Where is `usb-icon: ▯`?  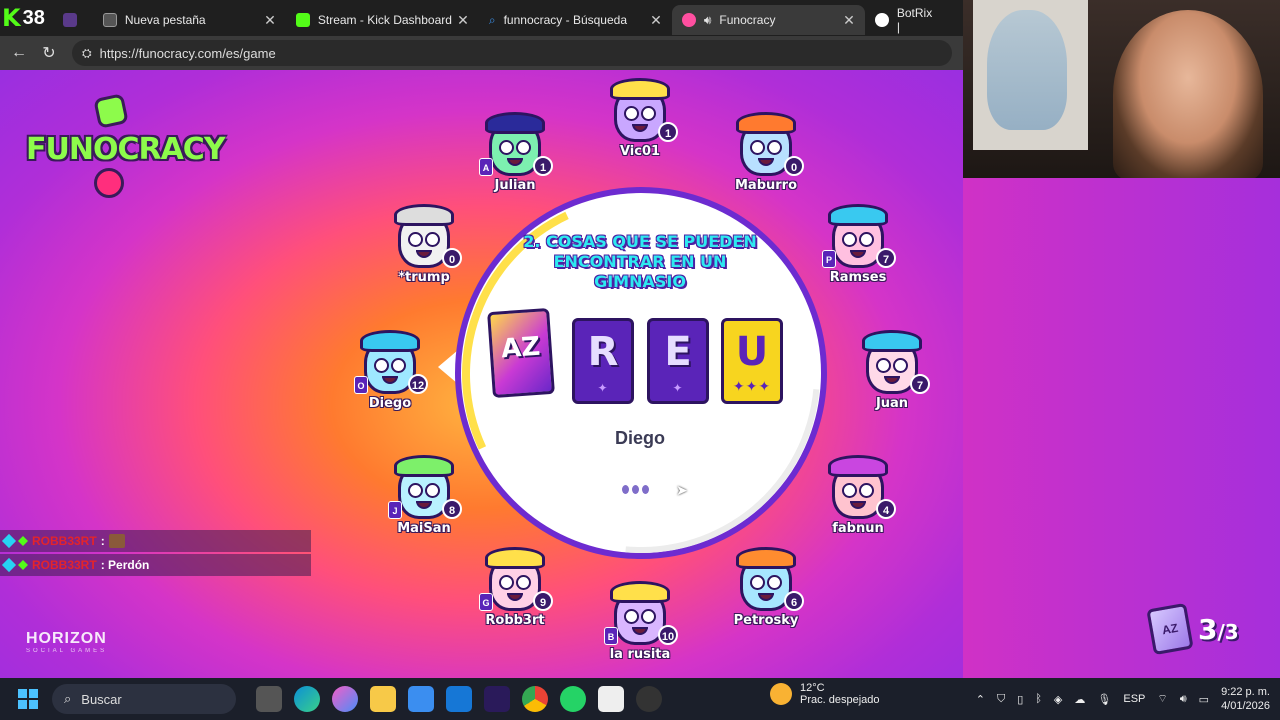 usb-icon: ▯ is located at coordinates (1020, 699).